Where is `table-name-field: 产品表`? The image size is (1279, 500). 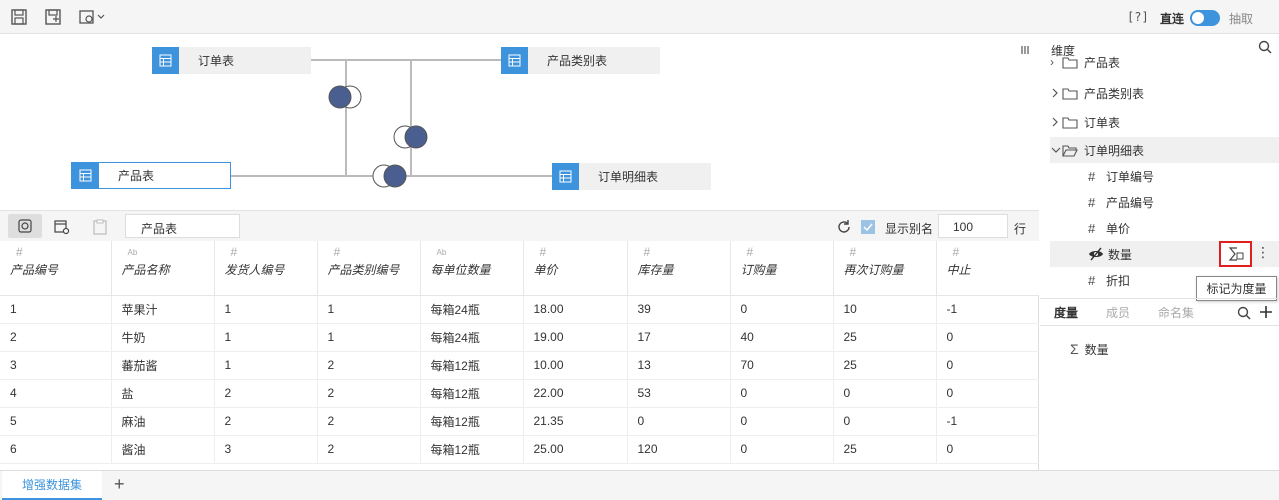 table-name-field: 产品表 is located at coordinates (182, 226).